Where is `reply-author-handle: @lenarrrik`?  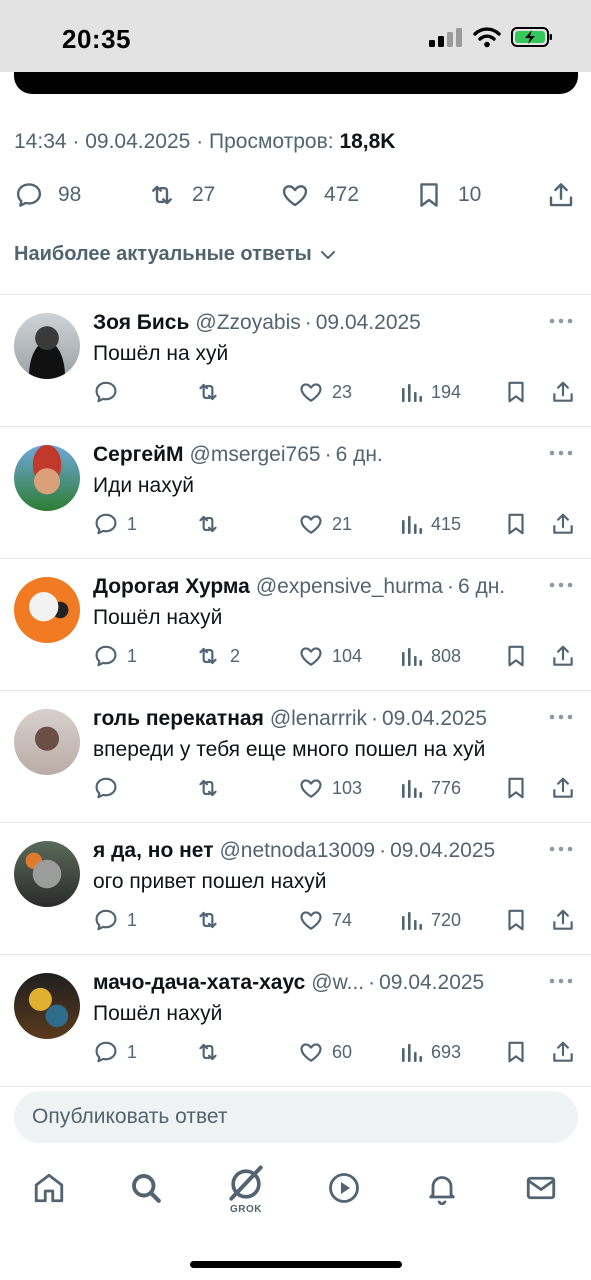
reply-author-handle: @lenarrrik is located at coordinates (318, 719).